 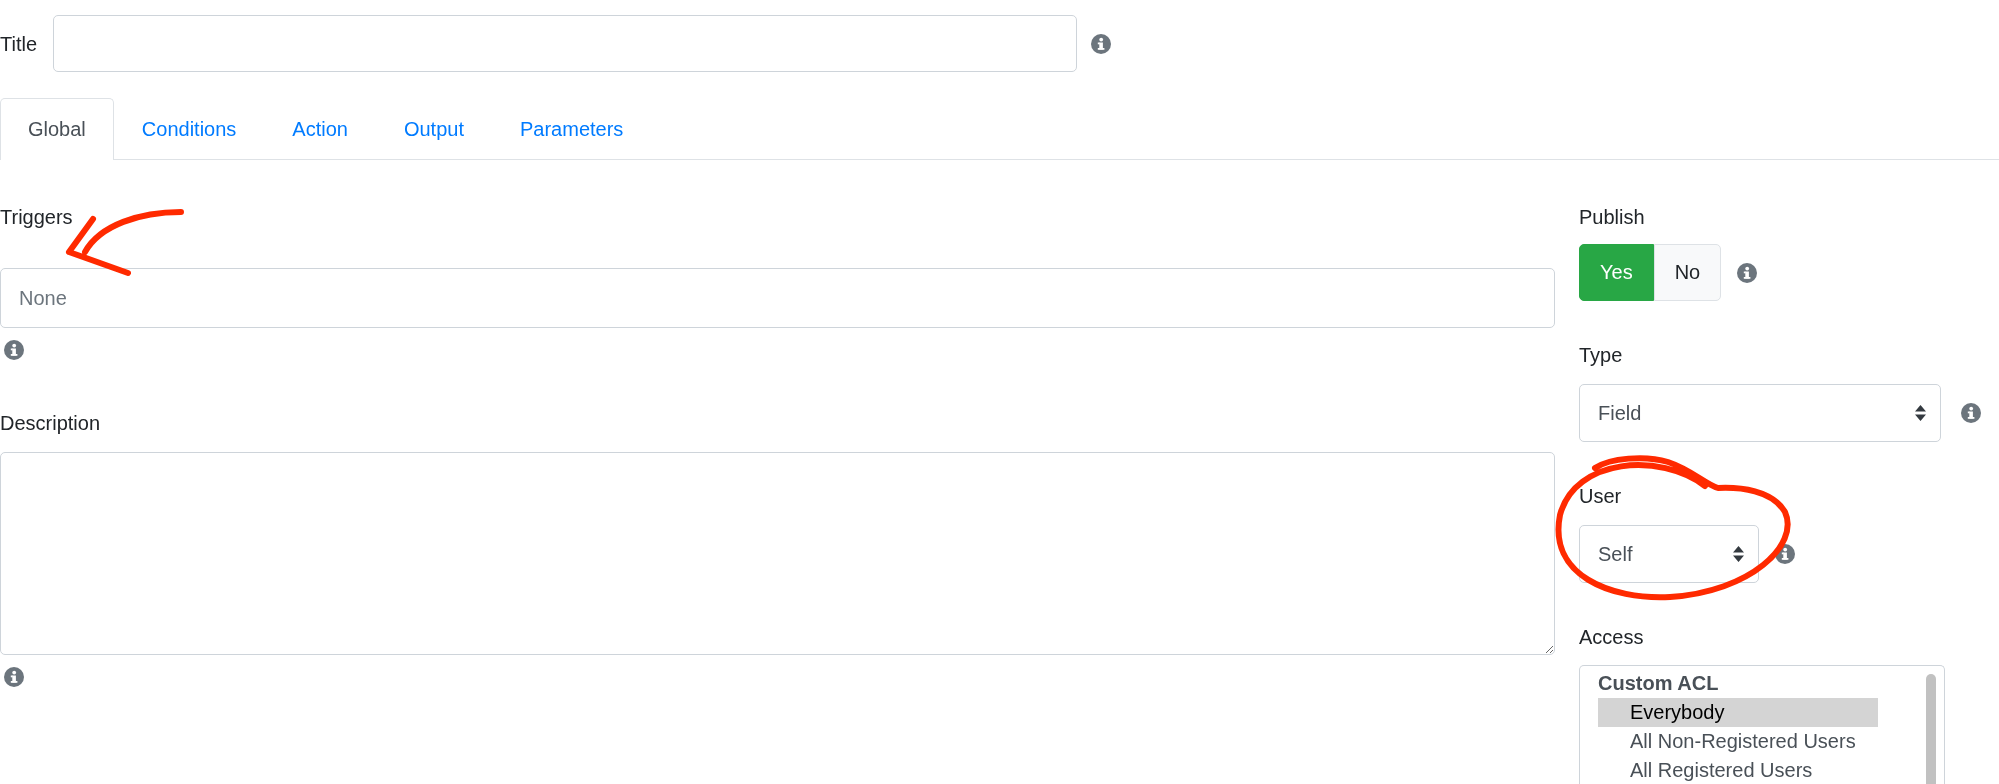 I want to click on field-label: Type, so click(x=1601, y=355).